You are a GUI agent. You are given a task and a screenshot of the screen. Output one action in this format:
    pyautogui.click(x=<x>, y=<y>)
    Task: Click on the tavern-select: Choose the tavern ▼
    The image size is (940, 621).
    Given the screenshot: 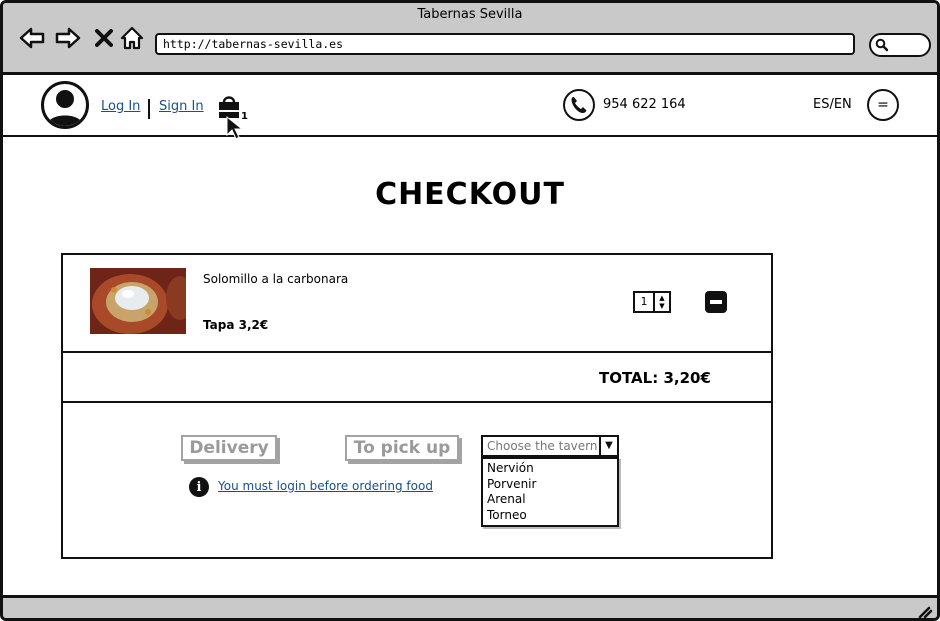 What is the action you would take?
    pyautogui.click(x=550, y=446)
    